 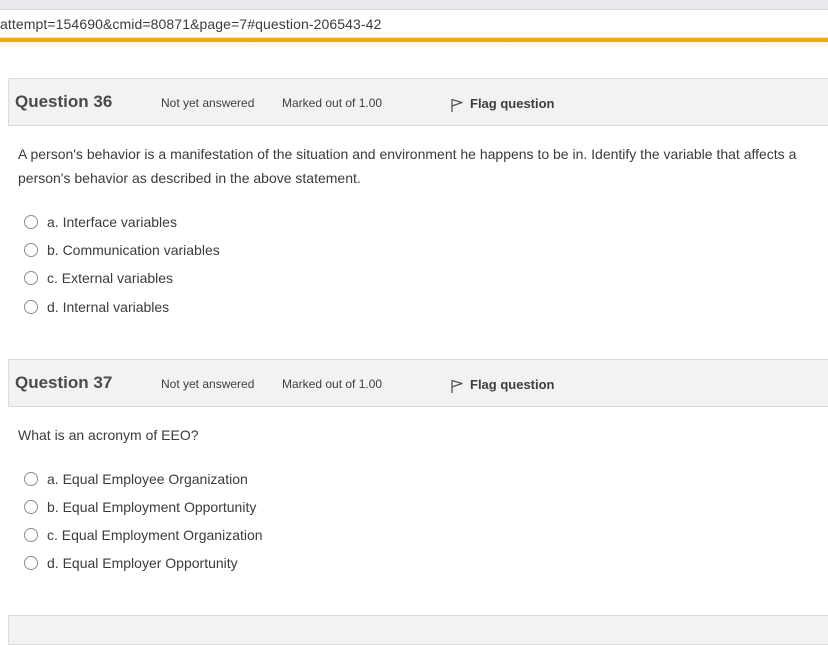 I want to click on question-title: Question 36, so click(x=64, y=101).